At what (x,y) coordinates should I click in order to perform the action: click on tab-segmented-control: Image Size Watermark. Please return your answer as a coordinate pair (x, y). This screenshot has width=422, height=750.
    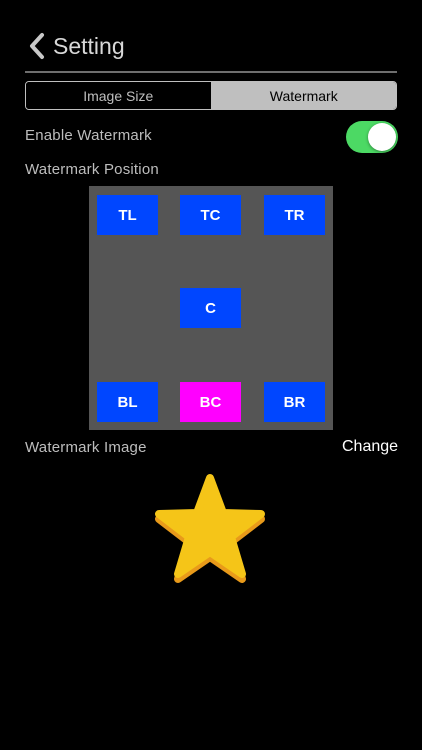
    Looking at the image, I should click on (211, 95).